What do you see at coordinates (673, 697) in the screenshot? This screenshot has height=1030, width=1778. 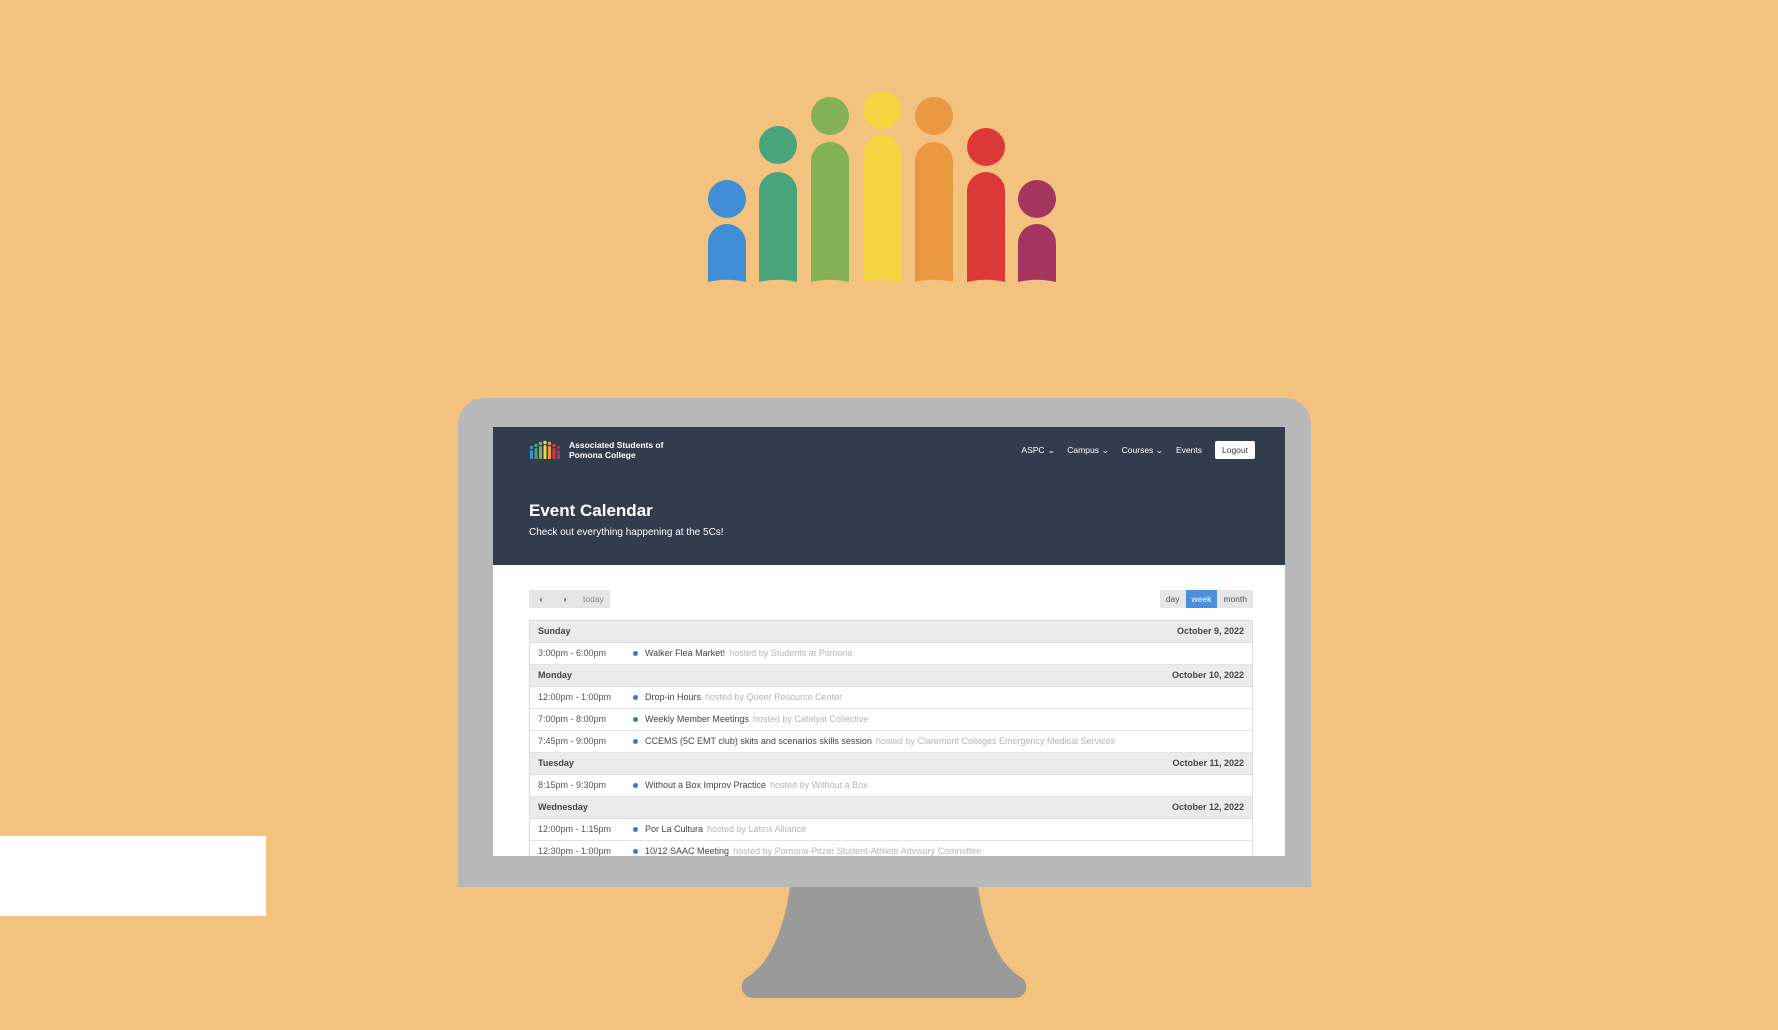 I see `event-title: Drop-in Hours` at bounding box center [673, 697].